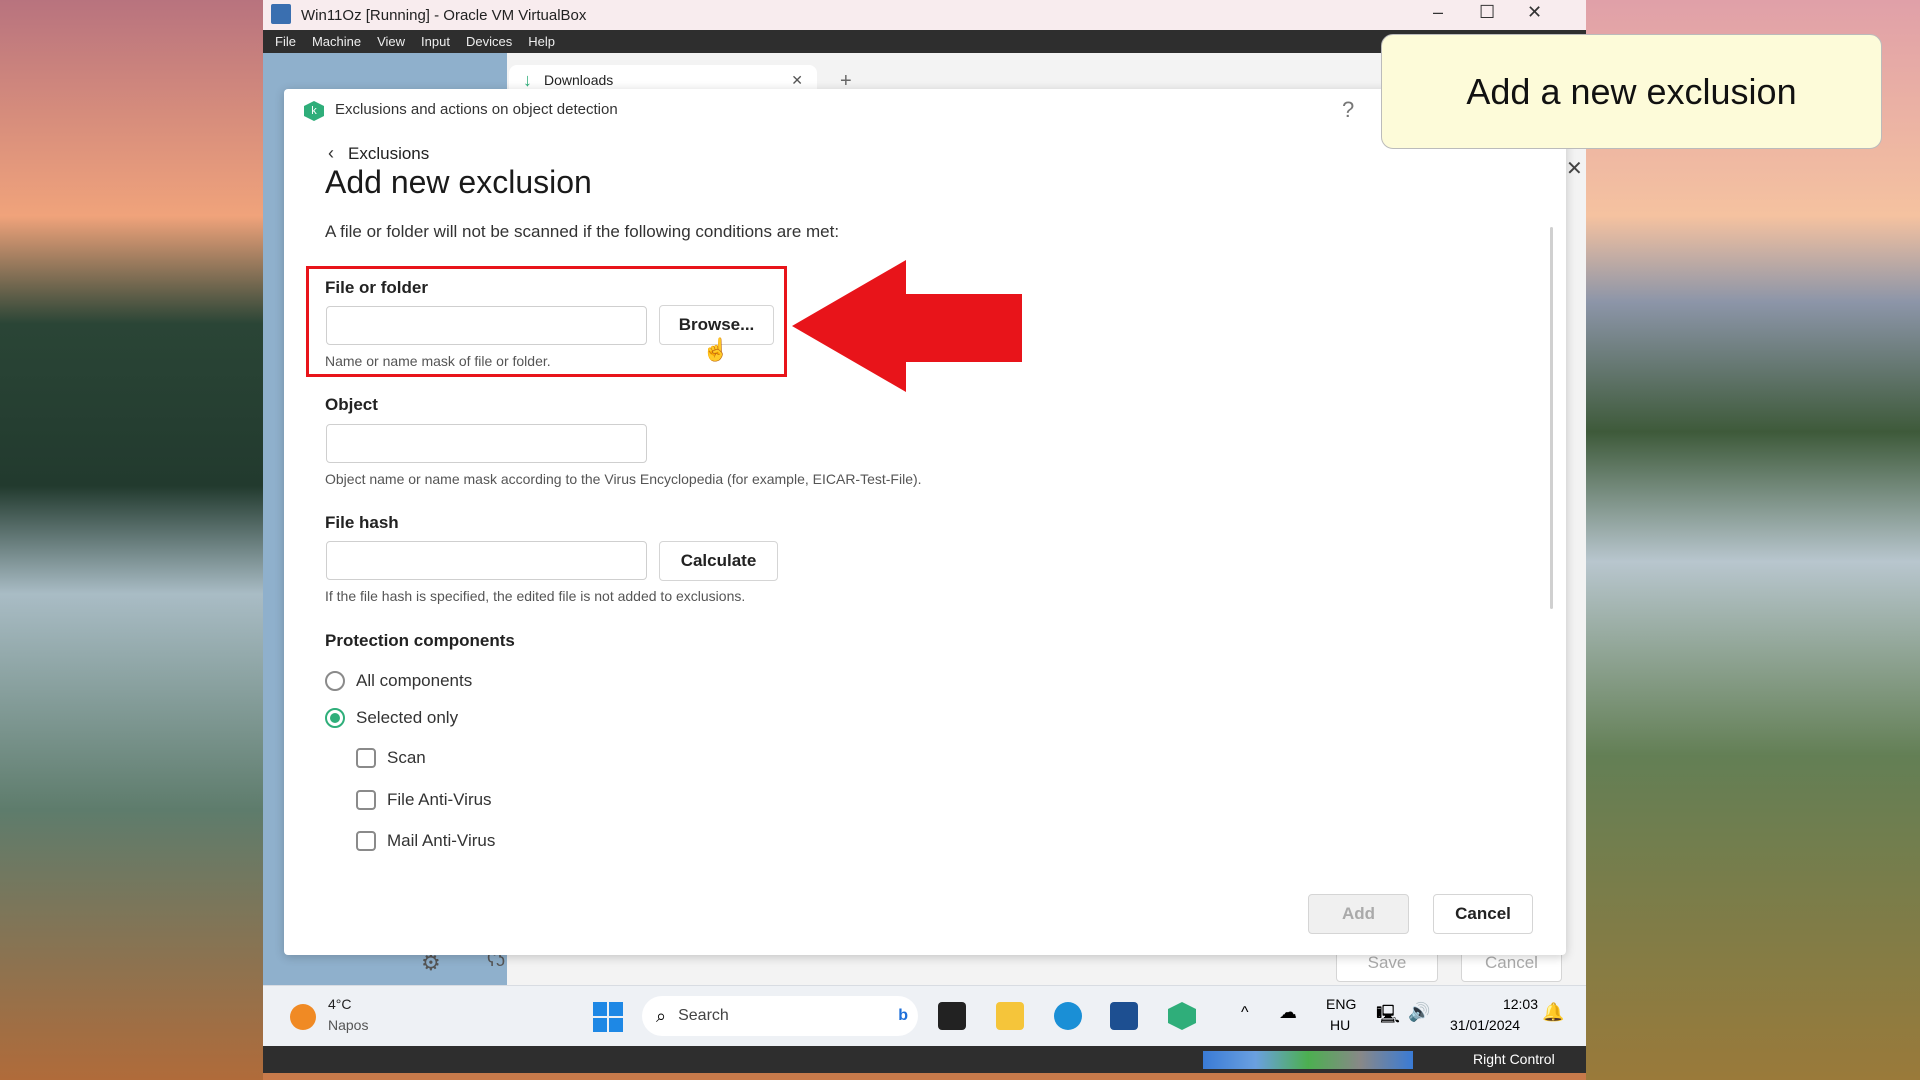 The image size is (1920, 1080). I want to click on breadcrumb-back: ‹ Exclusions, so click(378, 153).